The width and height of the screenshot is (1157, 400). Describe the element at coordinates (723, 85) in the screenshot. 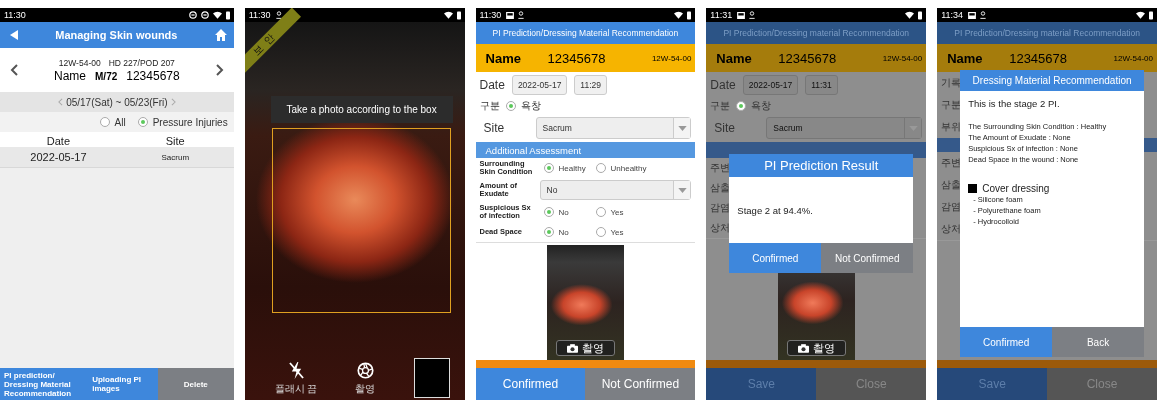

I see `date-label: Date` at that location.